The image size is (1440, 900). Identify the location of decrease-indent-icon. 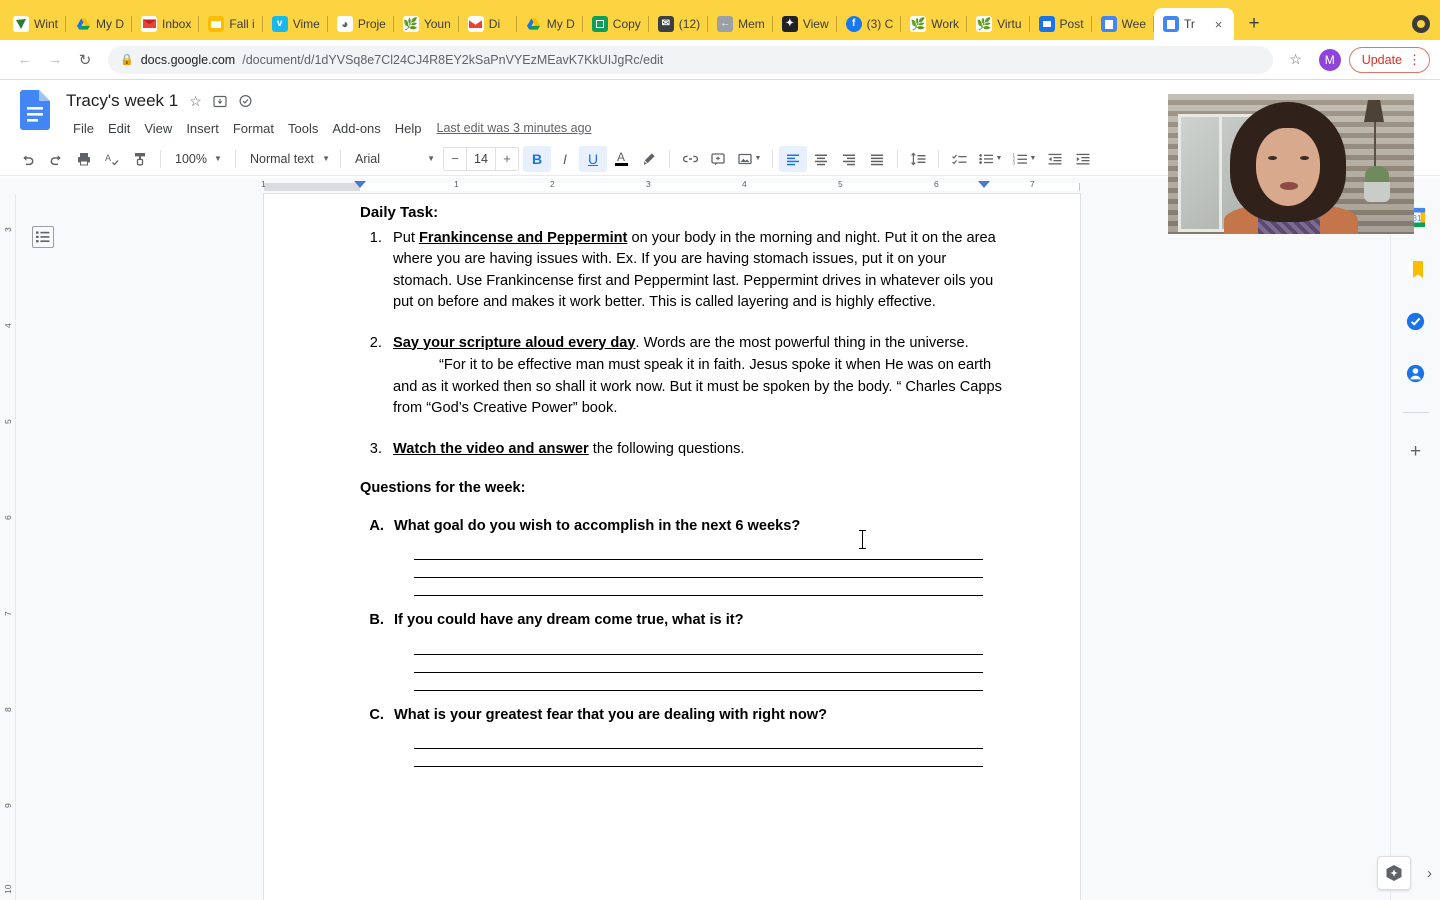
(1055, 159).